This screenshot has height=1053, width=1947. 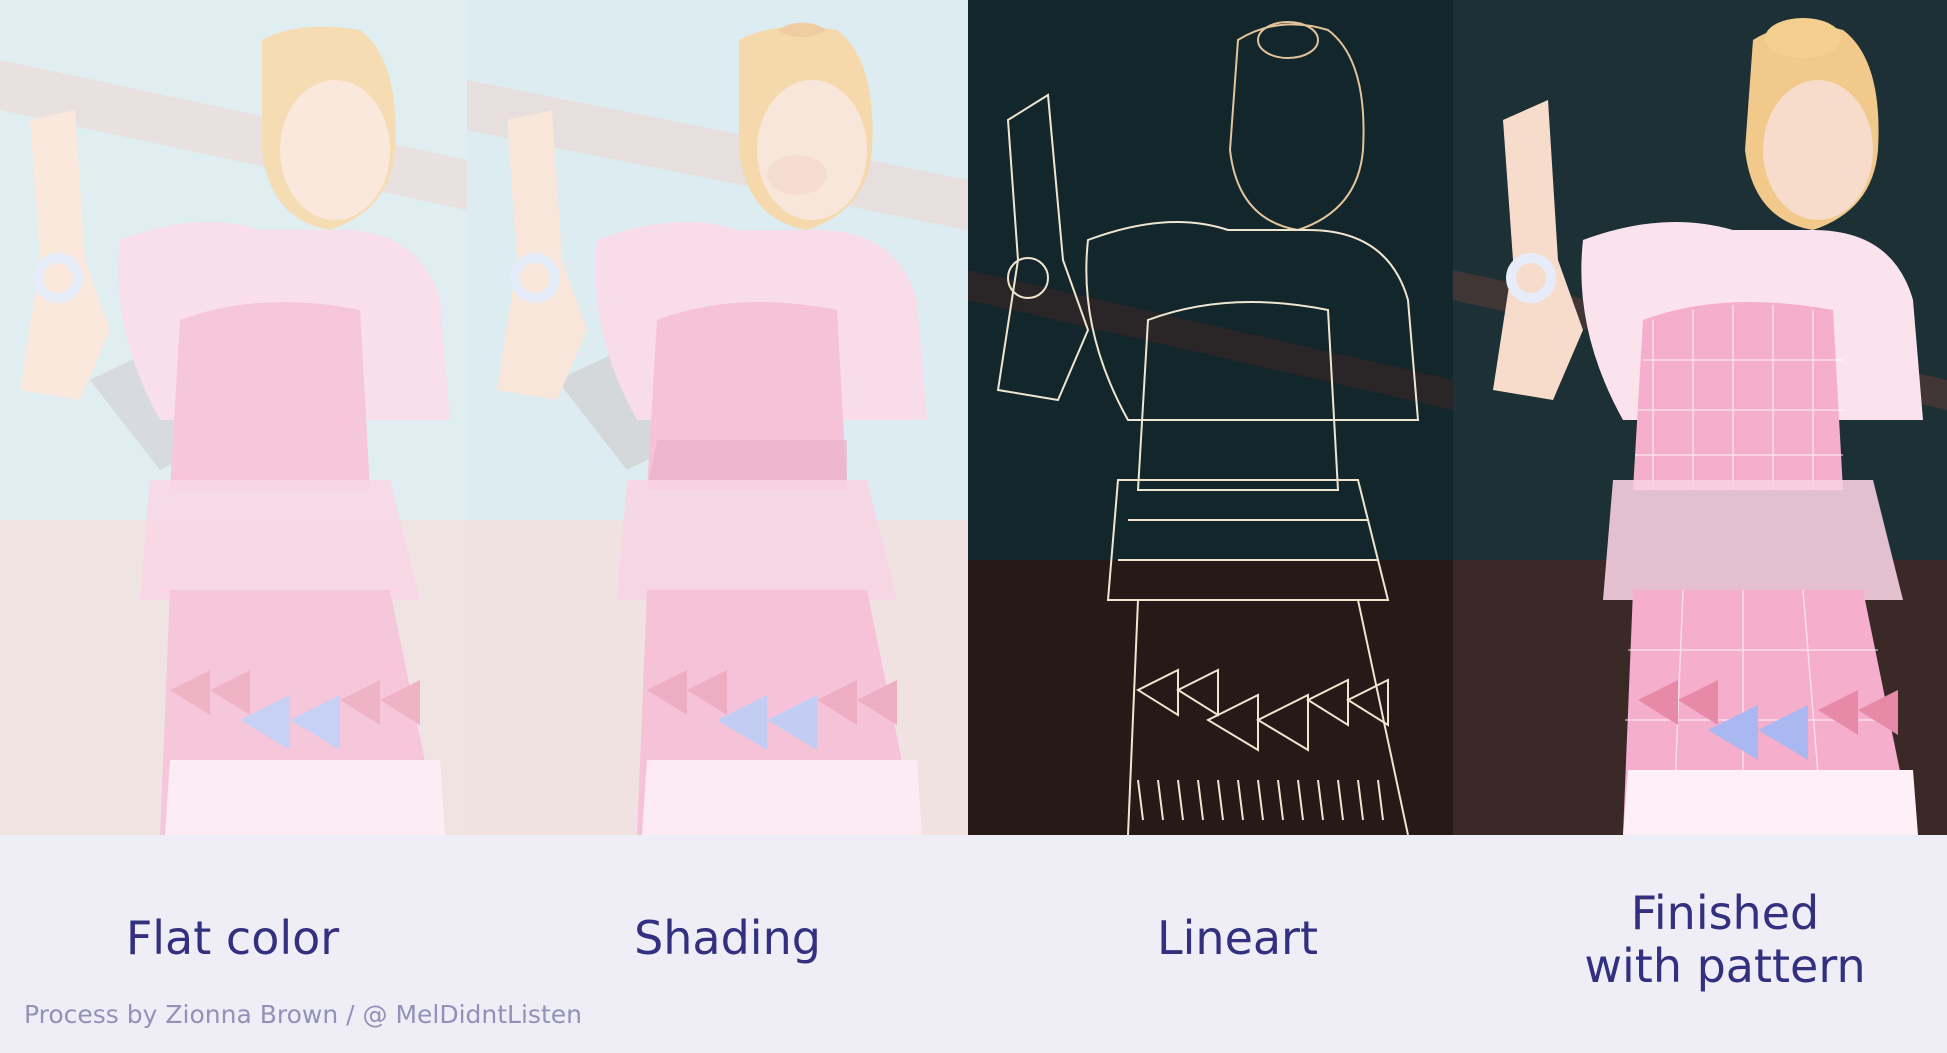 What do you see at coordinates (1725, 965) in the screenshot?
I see `caption-finished-line2: with pattern` at bounding box center [1725, 965].